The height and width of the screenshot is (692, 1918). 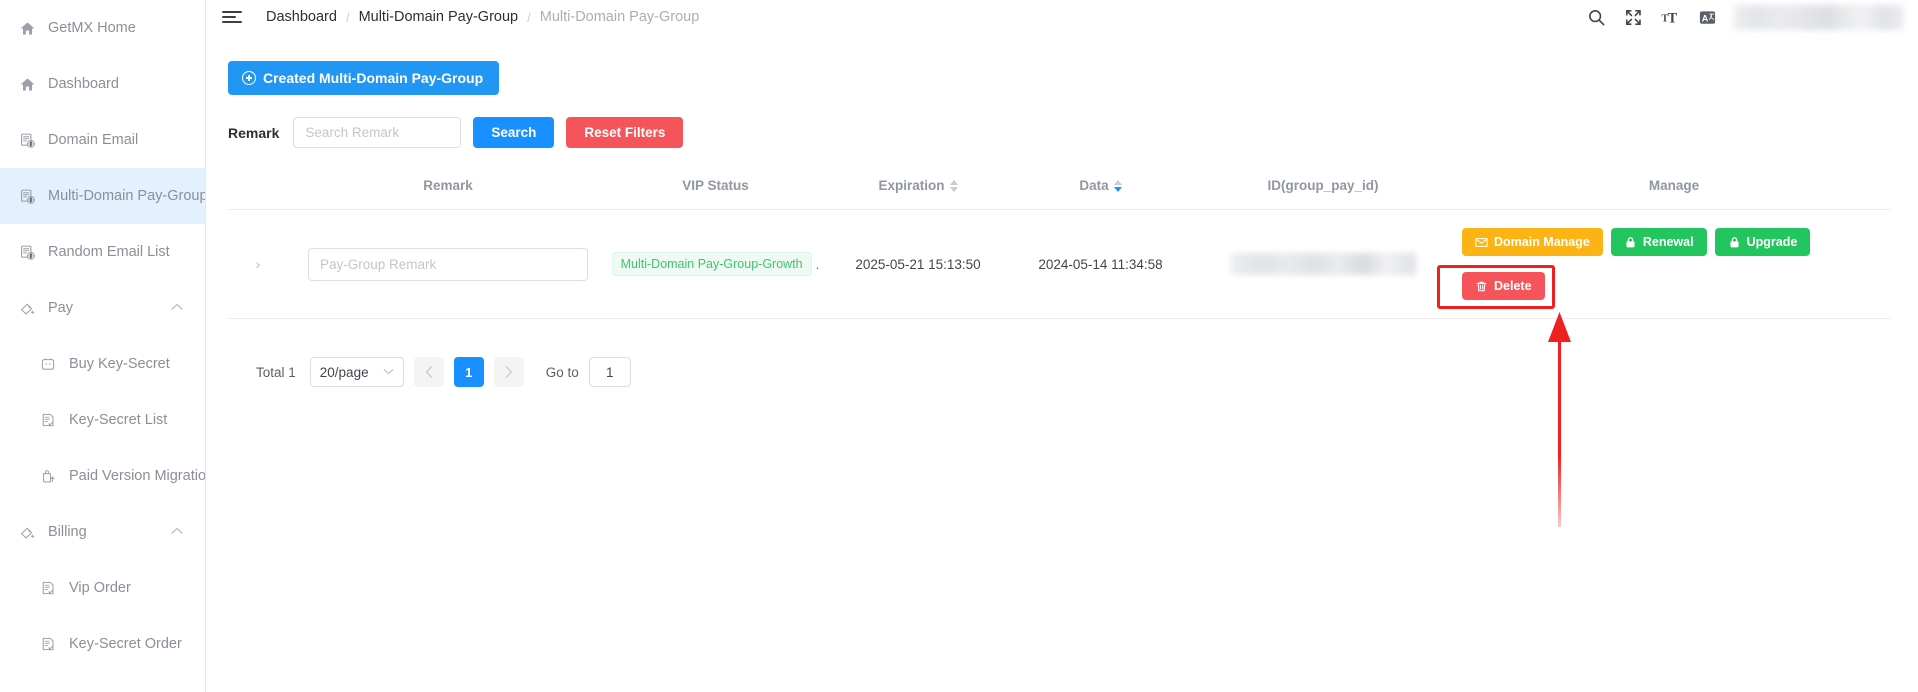 I want to click on column-header-expand, so click(x=258, y=194).